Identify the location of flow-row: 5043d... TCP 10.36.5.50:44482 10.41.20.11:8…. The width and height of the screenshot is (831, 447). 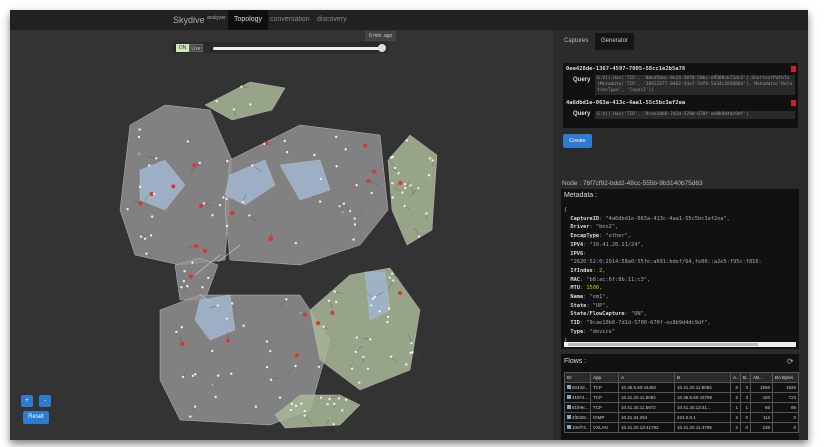
(681, 387).